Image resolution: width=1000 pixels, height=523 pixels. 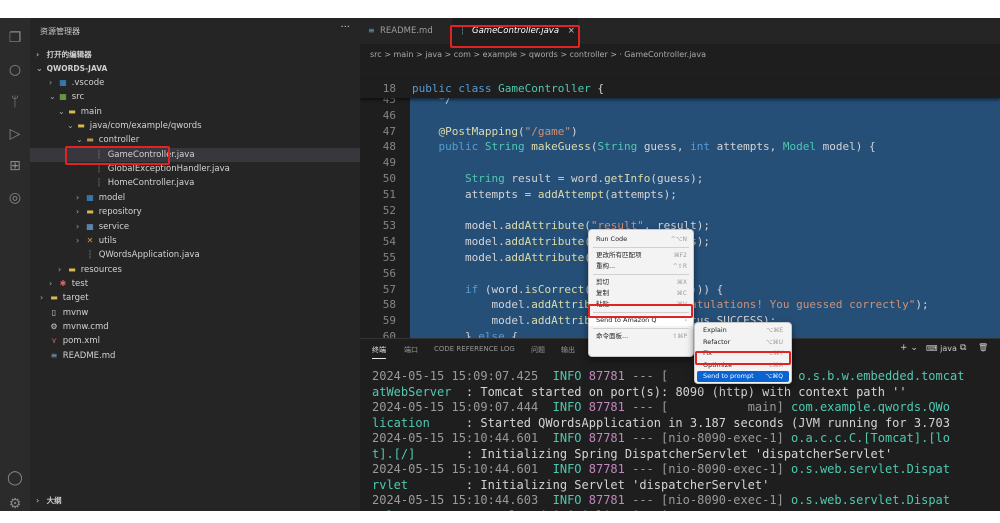 What do you see at coordinates (641, 266) in the screenshot?
I see `context-menu-item: 重构... ^⇧R` at bounding box center [641, 266].